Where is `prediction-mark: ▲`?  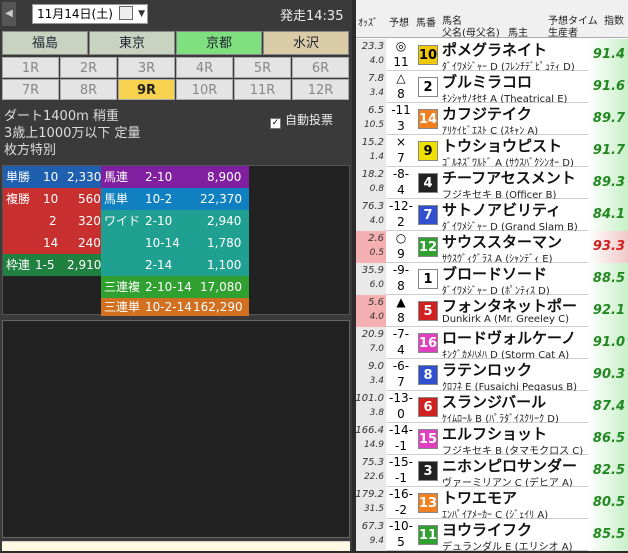
prediction-mark: ▲ is located at coordinates (401, 302).